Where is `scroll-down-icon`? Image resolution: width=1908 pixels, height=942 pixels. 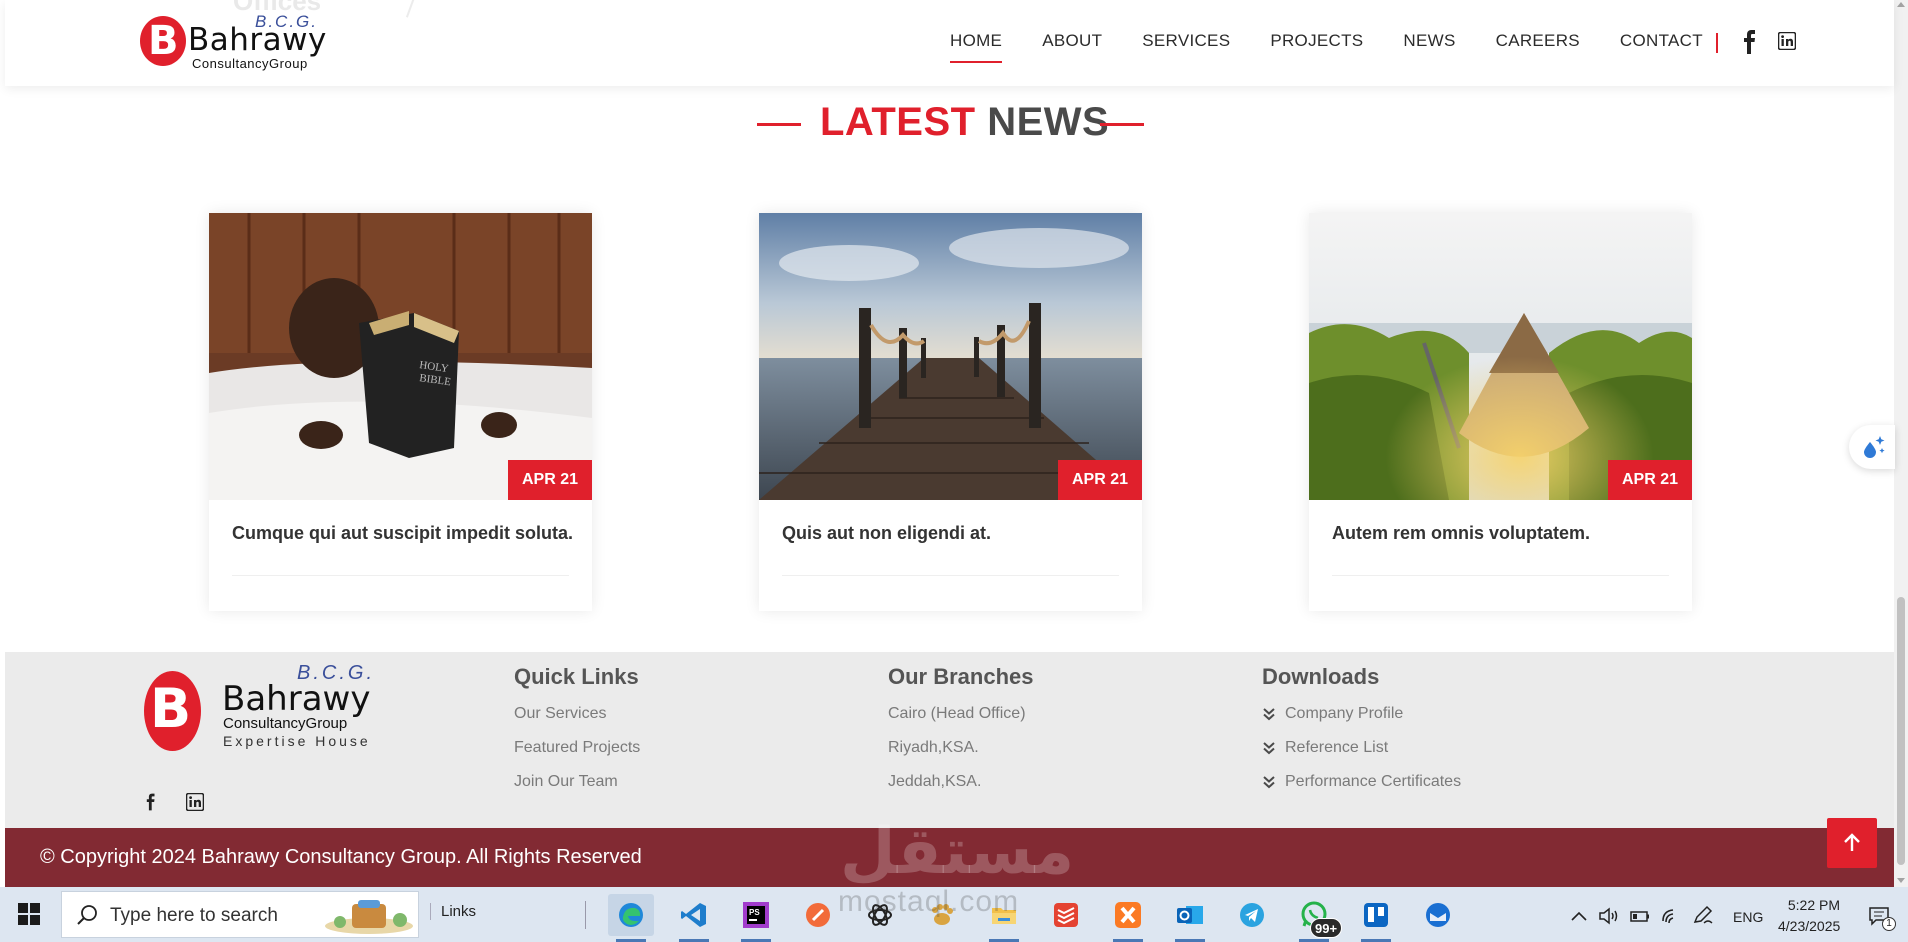 scroll-down-icon is located at coordinates (1901, 880).